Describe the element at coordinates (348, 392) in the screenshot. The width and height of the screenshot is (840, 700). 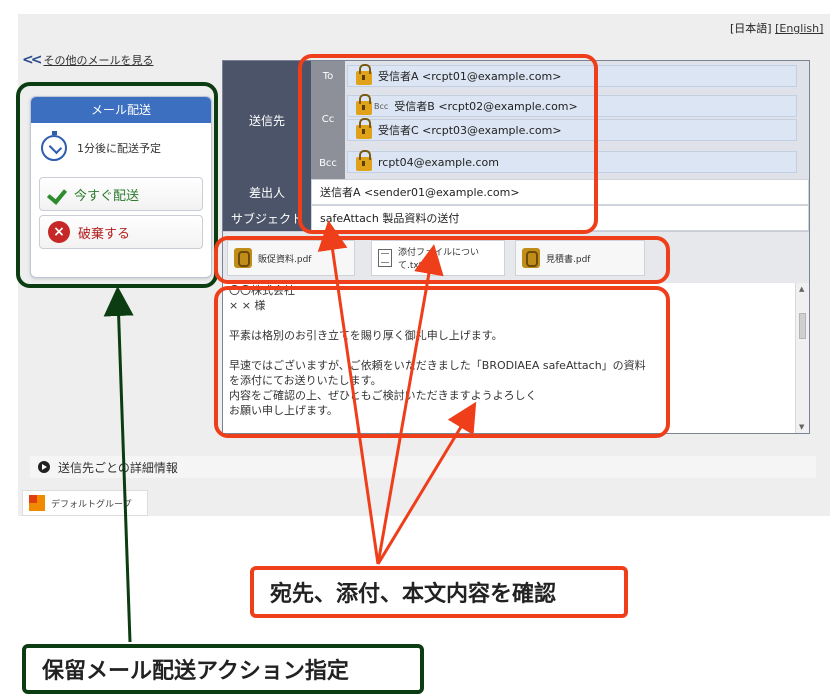
I see `arrow-to-header` at that location.